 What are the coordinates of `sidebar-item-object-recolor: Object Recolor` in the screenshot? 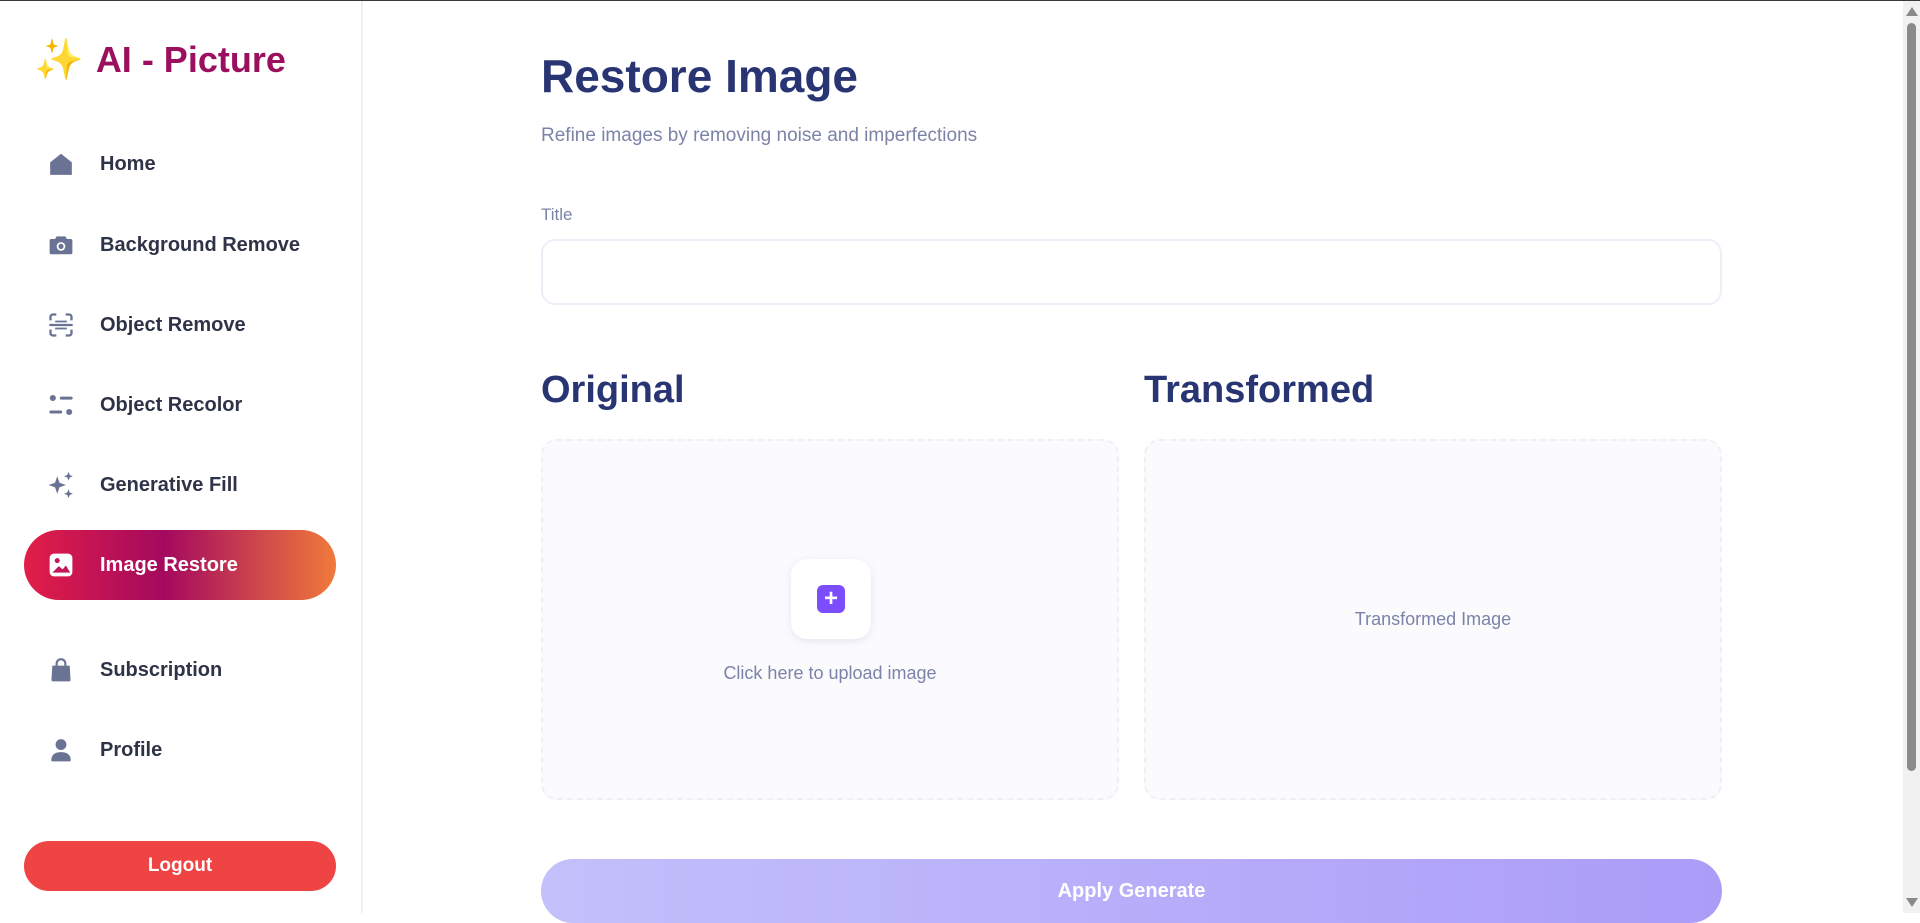 It's located at (180, 405).